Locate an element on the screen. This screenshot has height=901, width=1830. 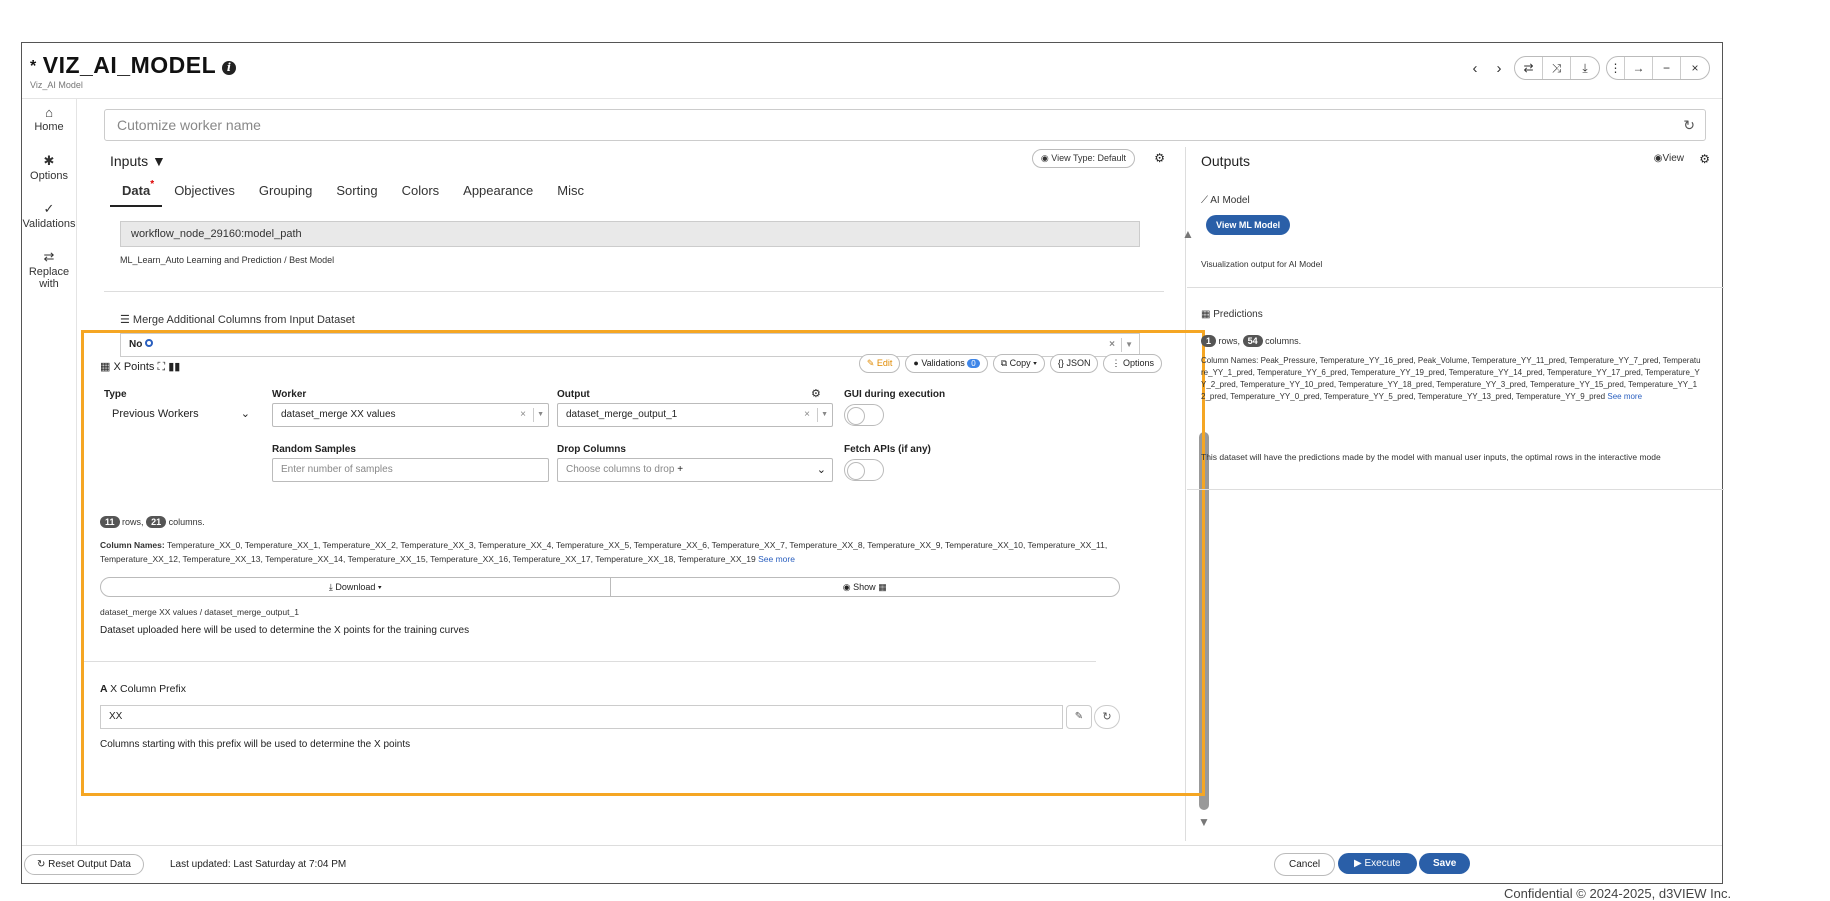
download-button: ⤓ Download ▾ is located at coordinates (356, 587).